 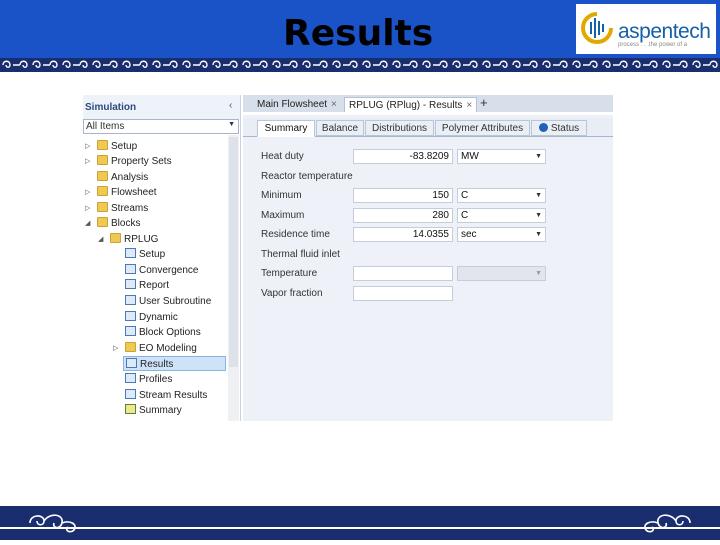 I want to click on tree-item-label: EO Modeling, so click(x=168, y=348).